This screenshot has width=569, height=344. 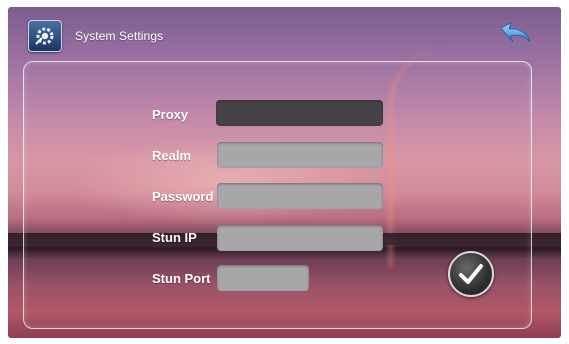 I want to click on realm-field, so click(x=300, y=155).